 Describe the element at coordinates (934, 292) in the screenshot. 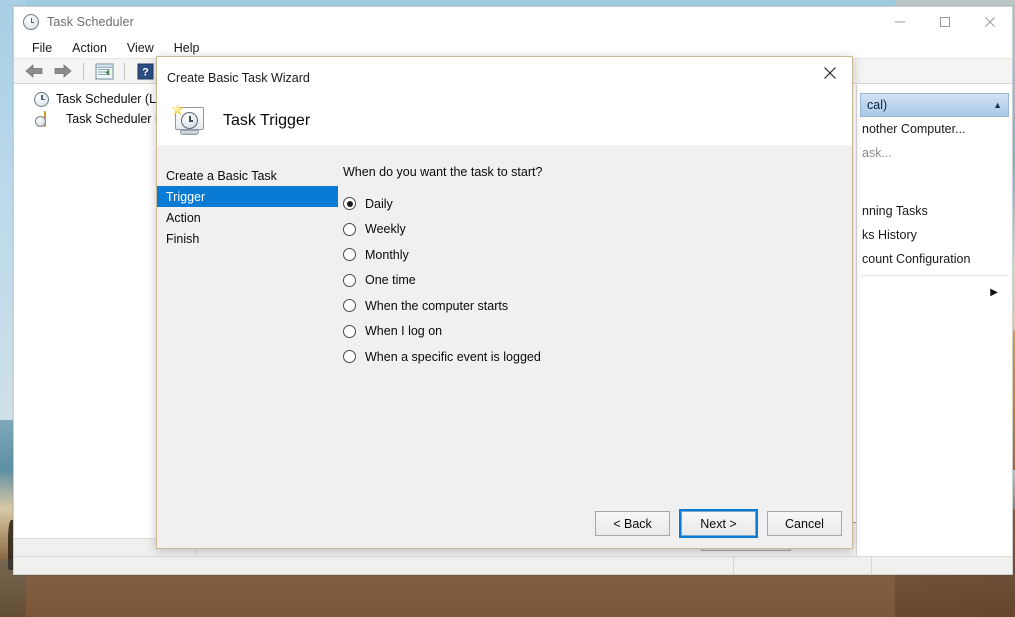

I see `chevron-right-icon: ▶` at that location.